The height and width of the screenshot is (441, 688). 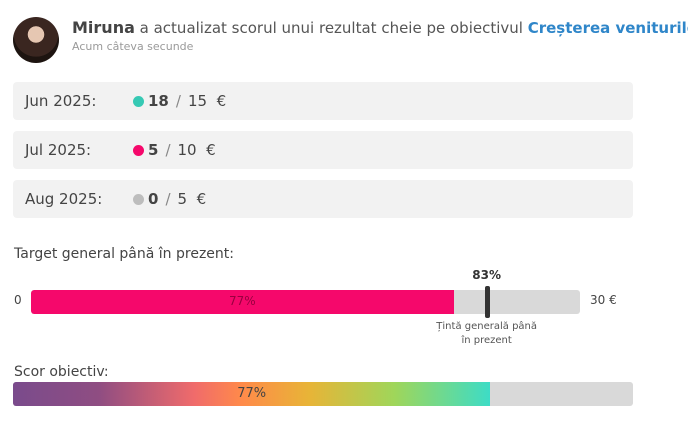 I want to click on month-target: 5, so click(x=182, y=199).